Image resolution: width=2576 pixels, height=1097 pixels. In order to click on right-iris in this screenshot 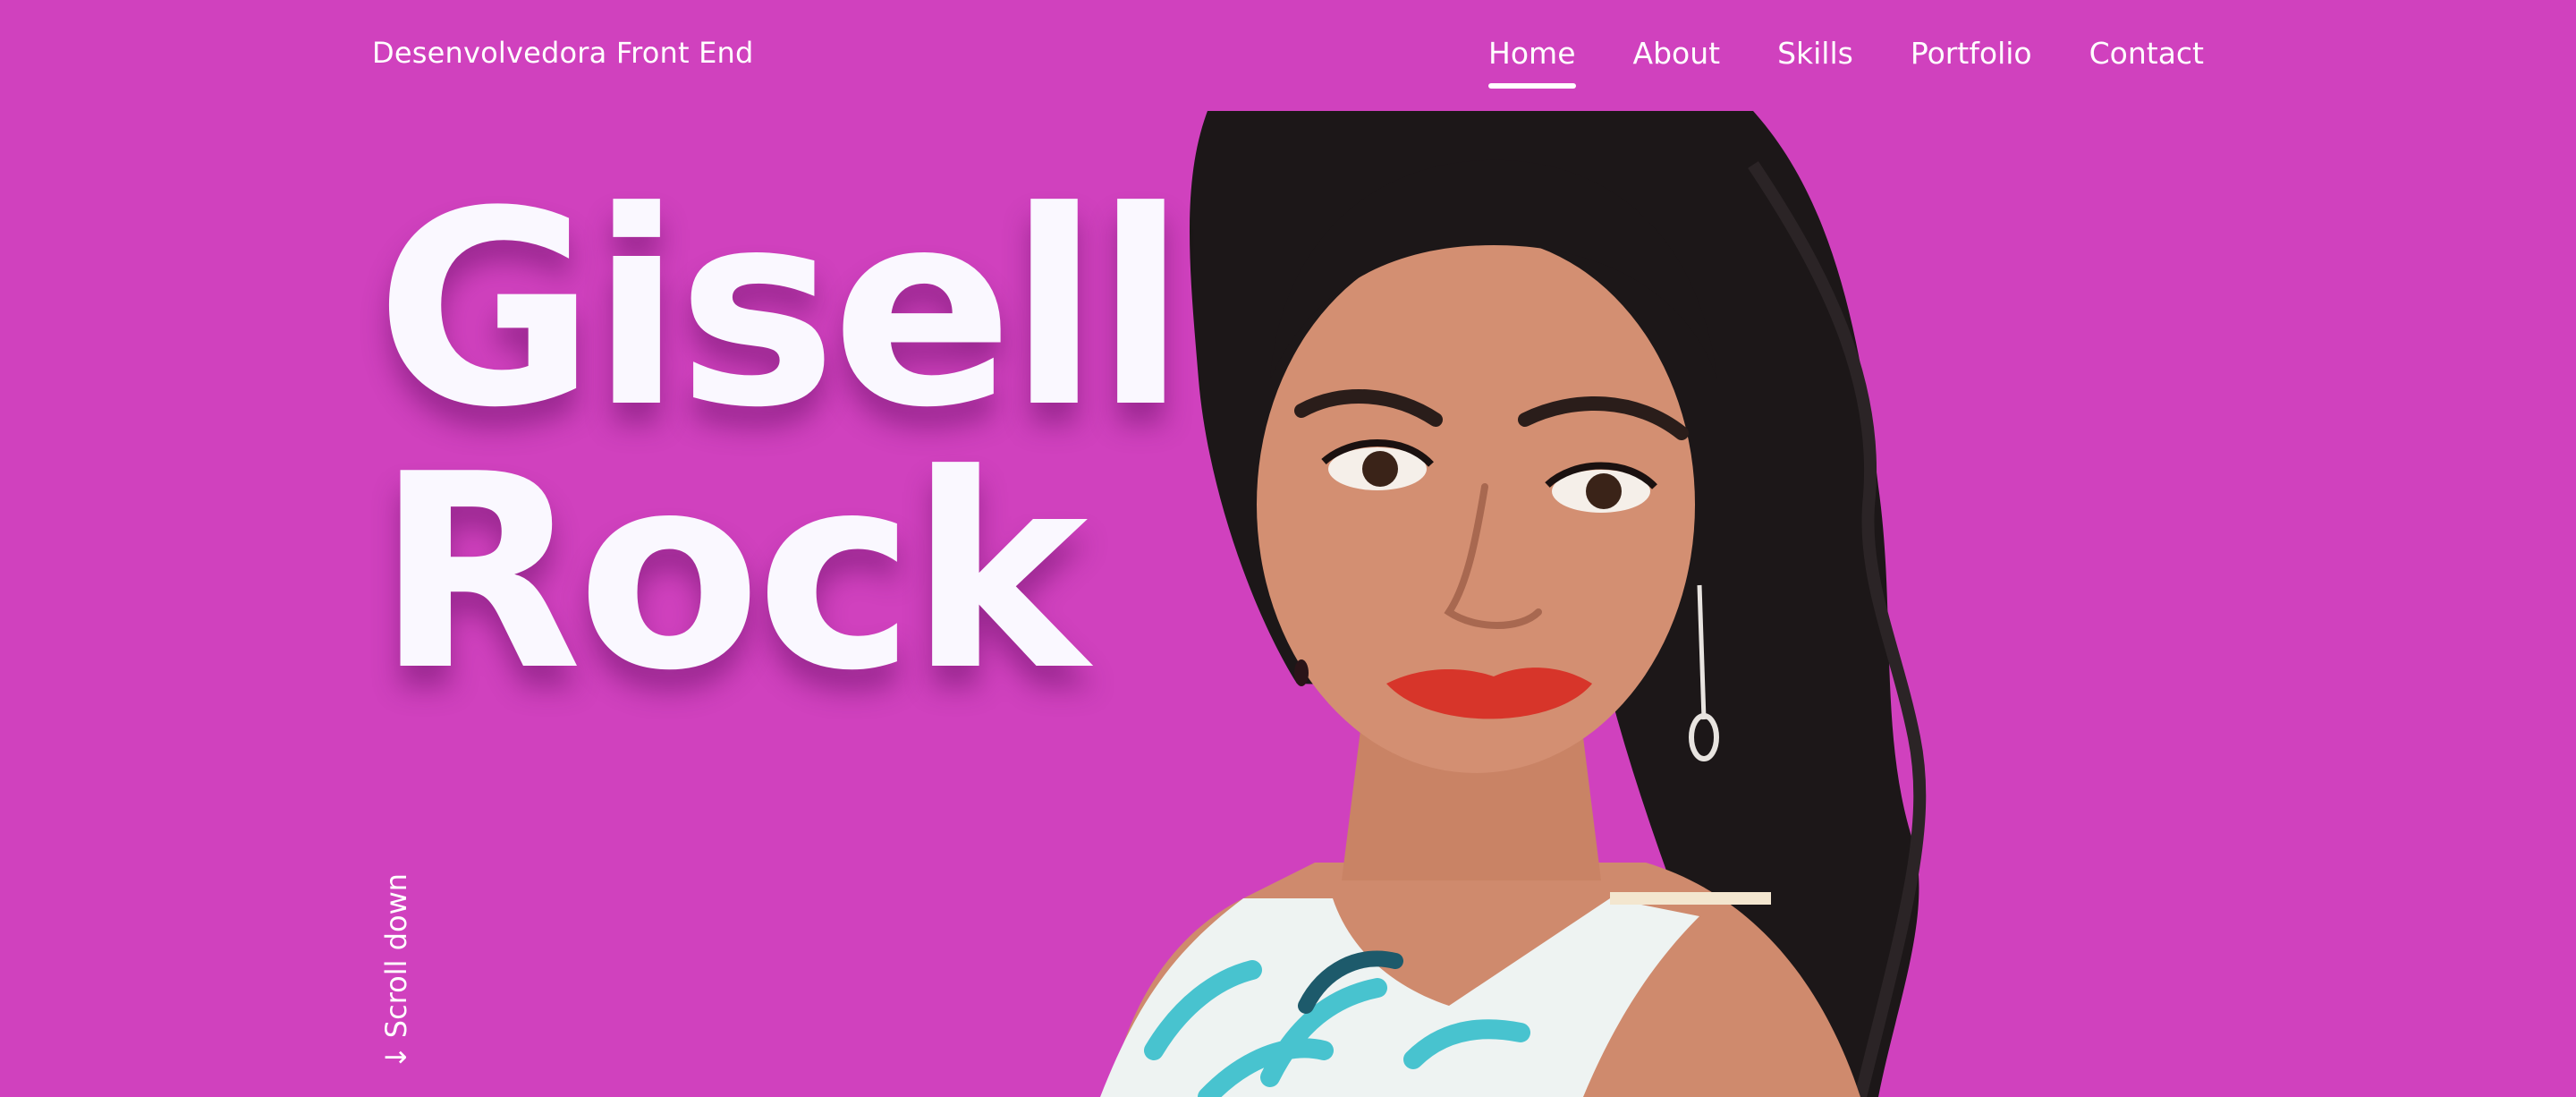, I will do `click(1604, 491)`.